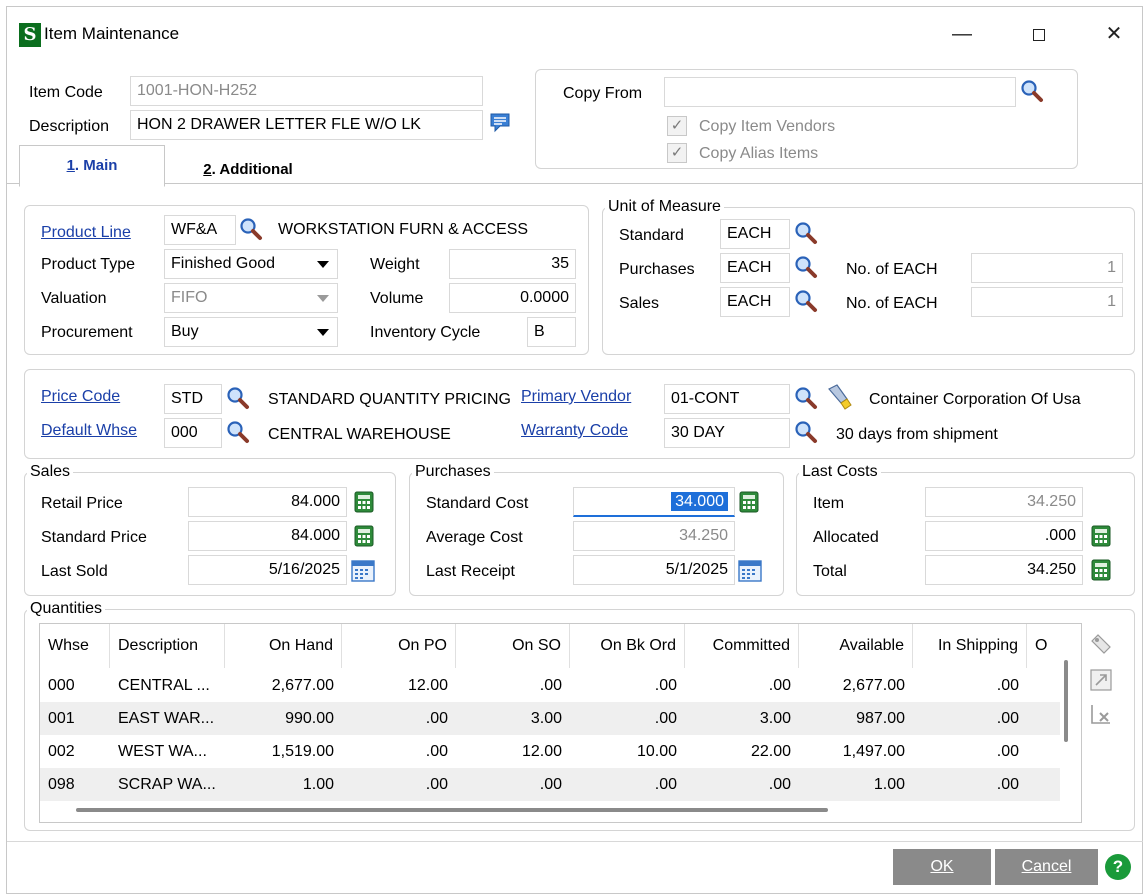 This screenshot has height=894, width=1143. What do you see at coordinates (512, 298) in the screenshot?
I see `volume-field: 0.0000` at bounding box center [512, 298].